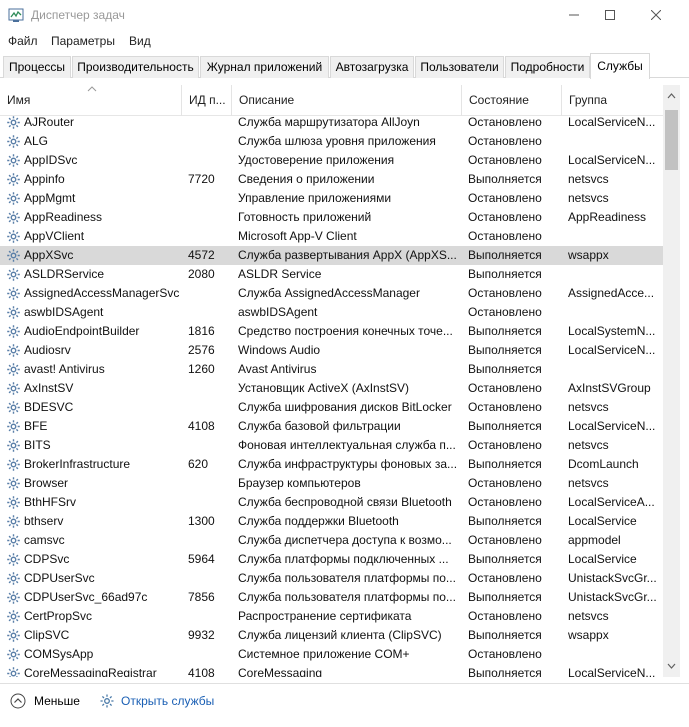 This screenshot has height=727, width=689. I want to click on service-name-cell: BthHFSrv, so click(50, 502).